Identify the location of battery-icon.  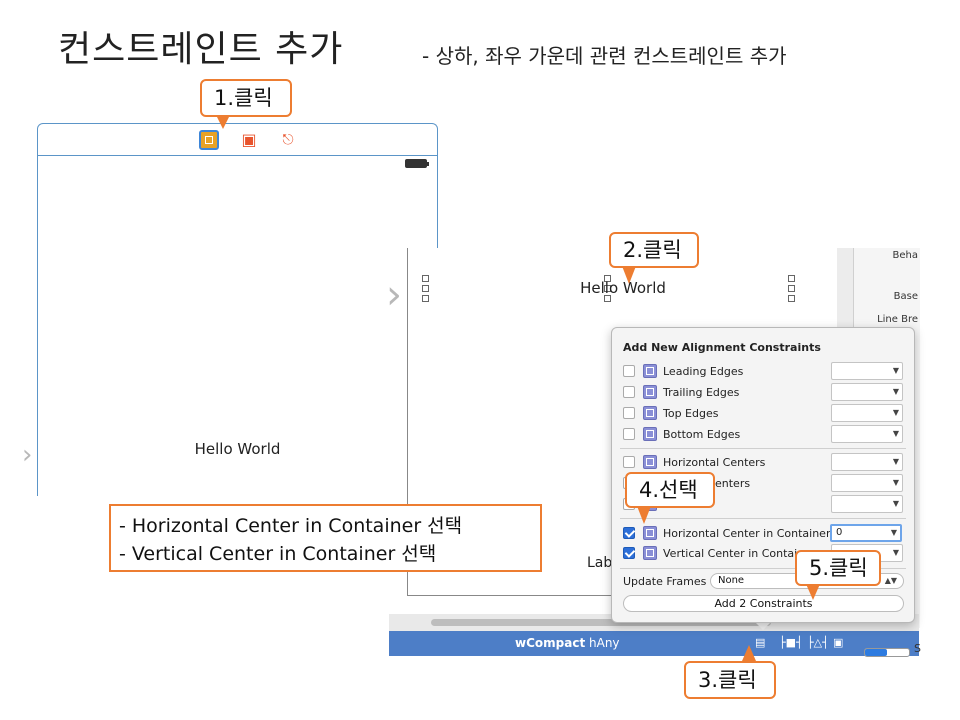
(417, 163).